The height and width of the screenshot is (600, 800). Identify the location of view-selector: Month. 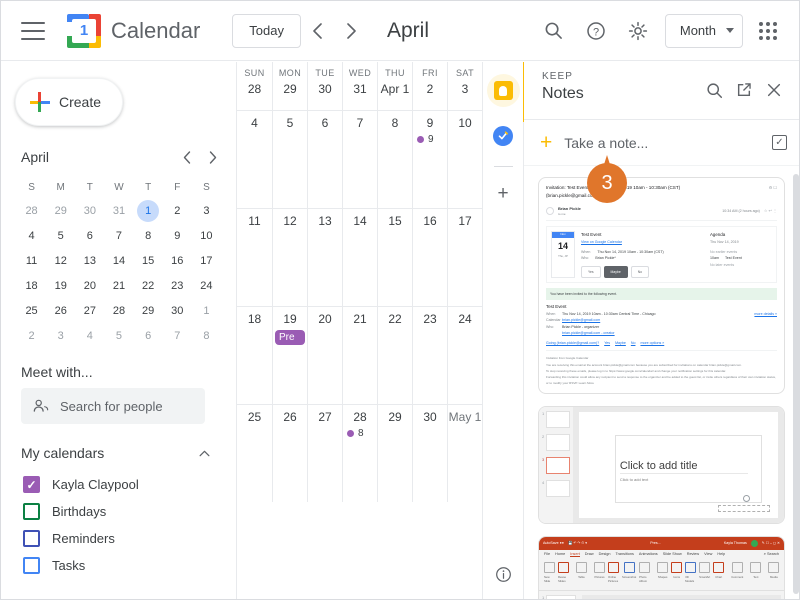
(703, 30).